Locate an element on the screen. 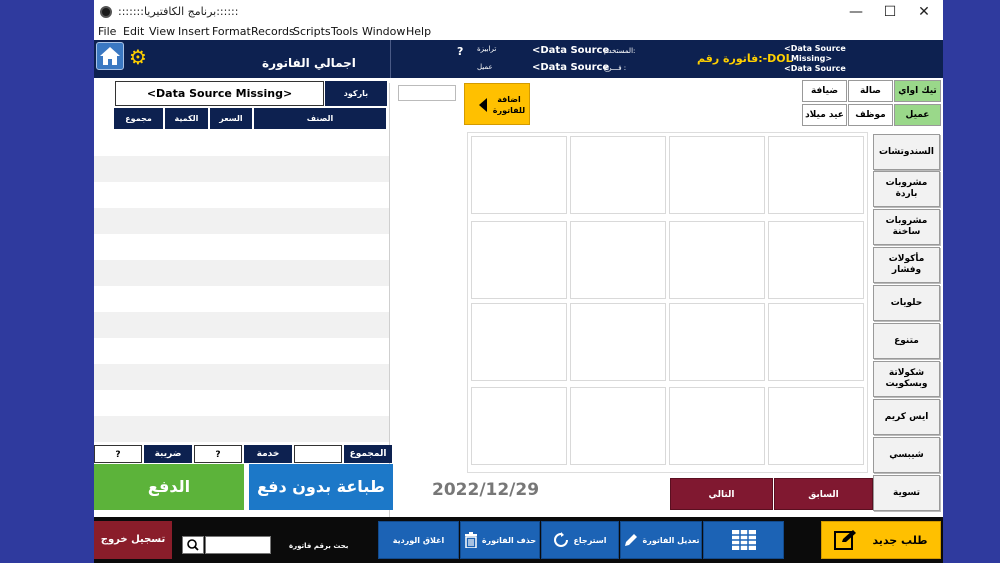 This screenshot has height=563, width=1000. delete-invoice-button: حذف الفاتورة is located at coordinates (500, 540).